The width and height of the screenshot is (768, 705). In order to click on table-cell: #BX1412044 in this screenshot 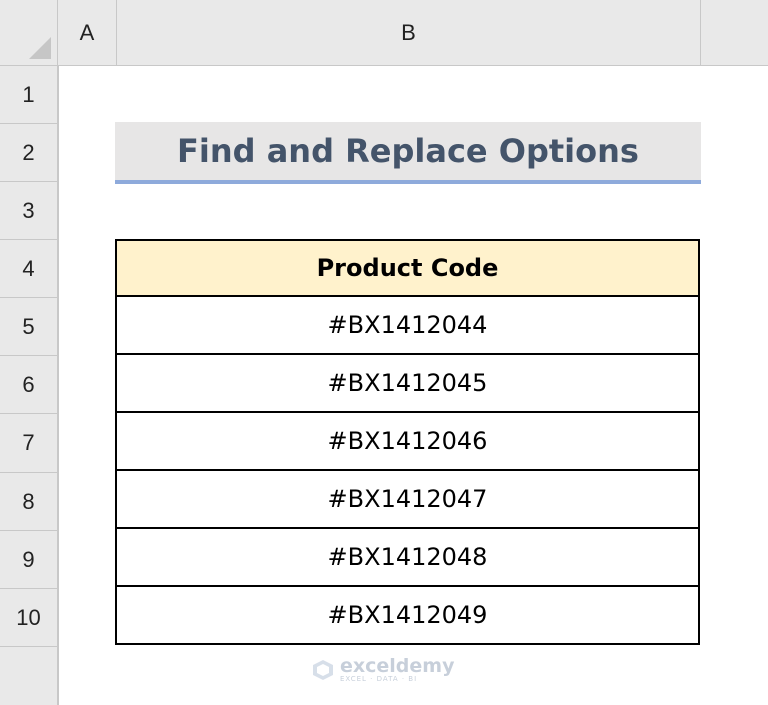, I will do `click(407, 326)`.